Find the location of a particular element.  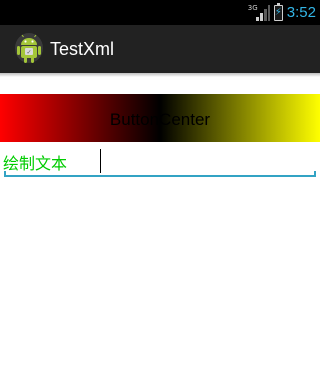

edit-text-row: 绘制文本 is located at coordinates (160, 163).